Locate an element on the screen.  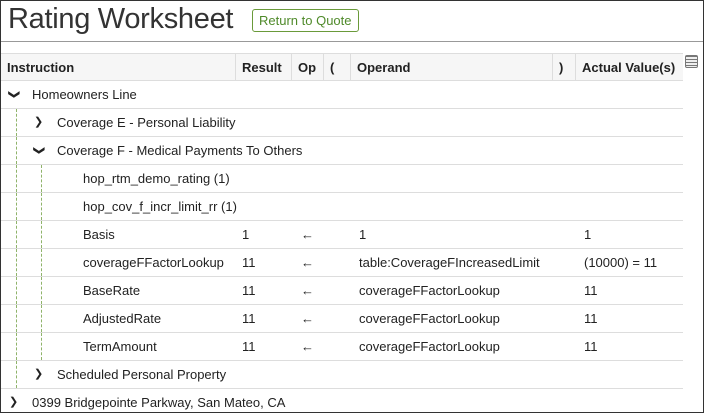
table-row: ❯ Coverage F - Medical Payments To Others is located at coordinates (342, 151).